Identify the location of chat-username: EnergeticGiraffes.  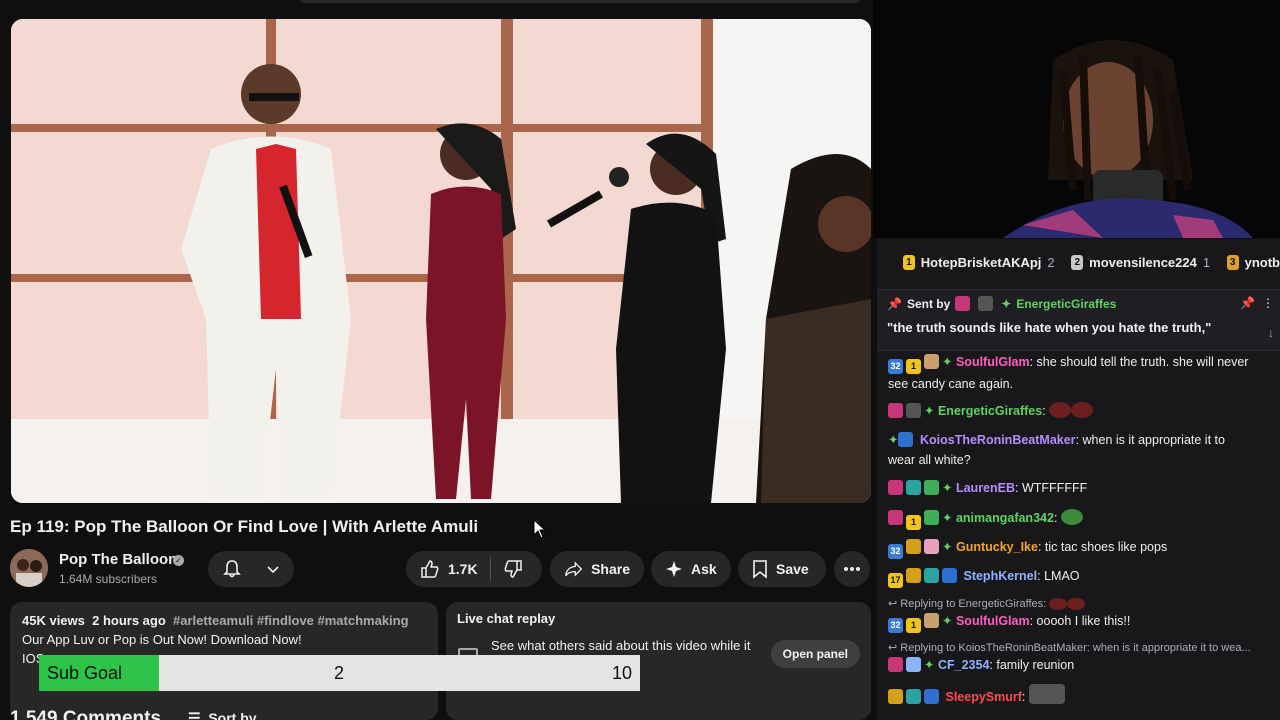
(990, 411).